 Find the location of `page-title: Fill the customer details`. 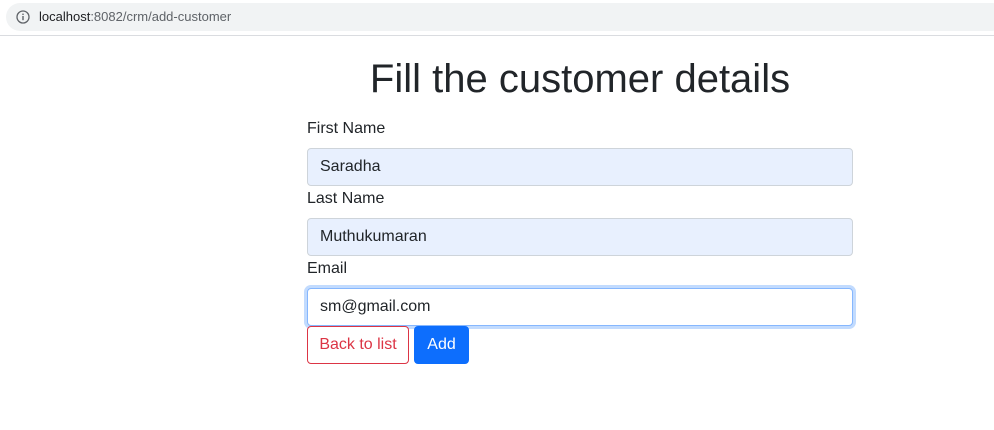

page-title: Fill the customer details is located at coordinates (580, 79).